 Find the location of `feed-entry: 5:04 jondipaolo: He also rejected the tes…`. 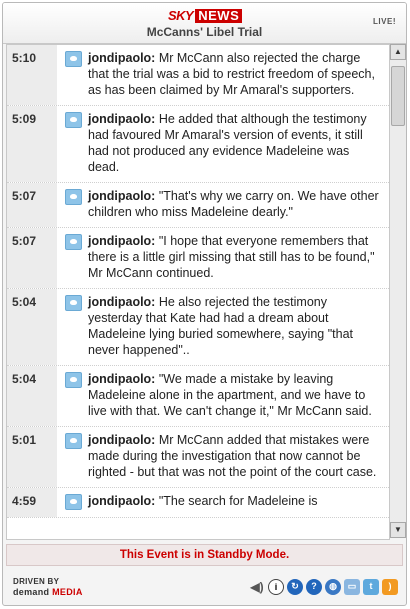

feed-entry: 5:04 jondipaolo: He also rejected the tes… is located at coordinates (198, 327).